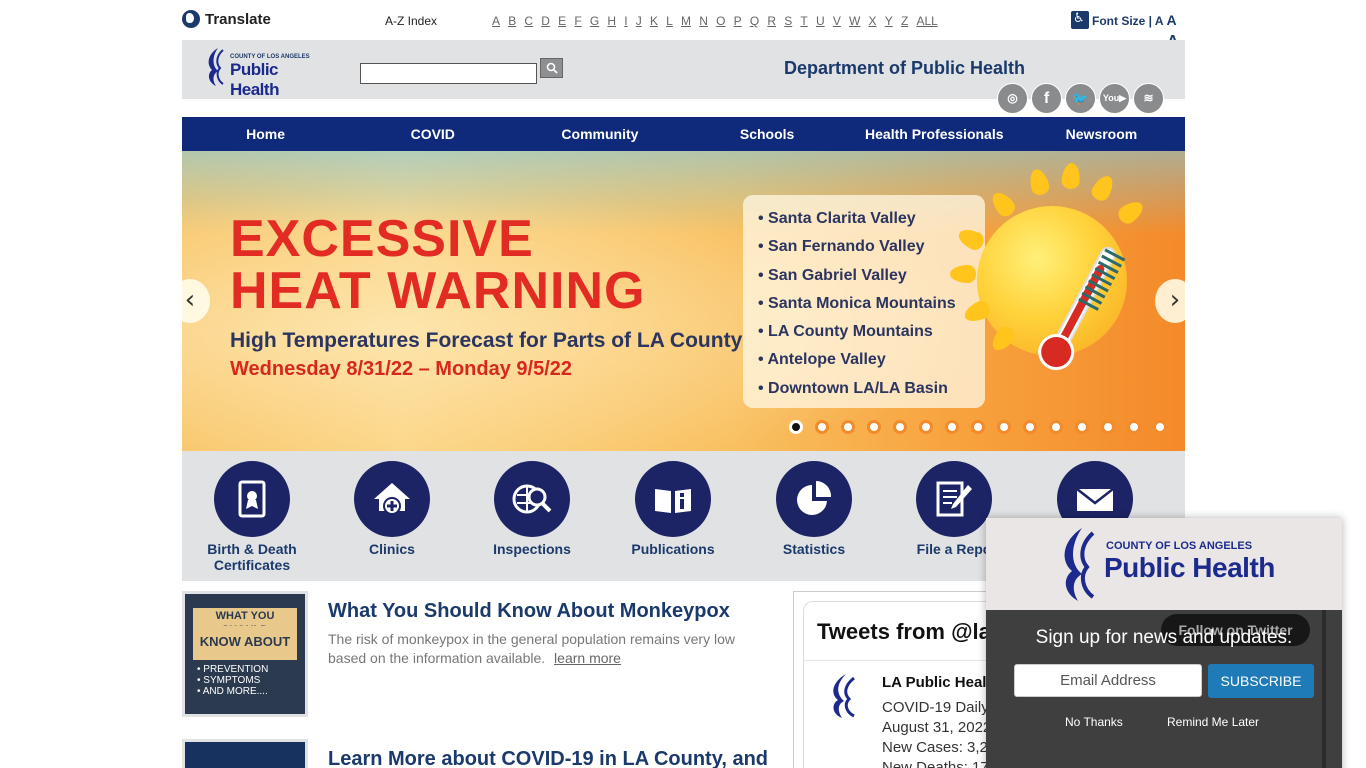 The width and height of the screenshot is (1366, 768). What do you see at coordinates (1012, 98) in the screenshot?
I see `instagram-icon: ◎` at bounding box center [1012, 98].